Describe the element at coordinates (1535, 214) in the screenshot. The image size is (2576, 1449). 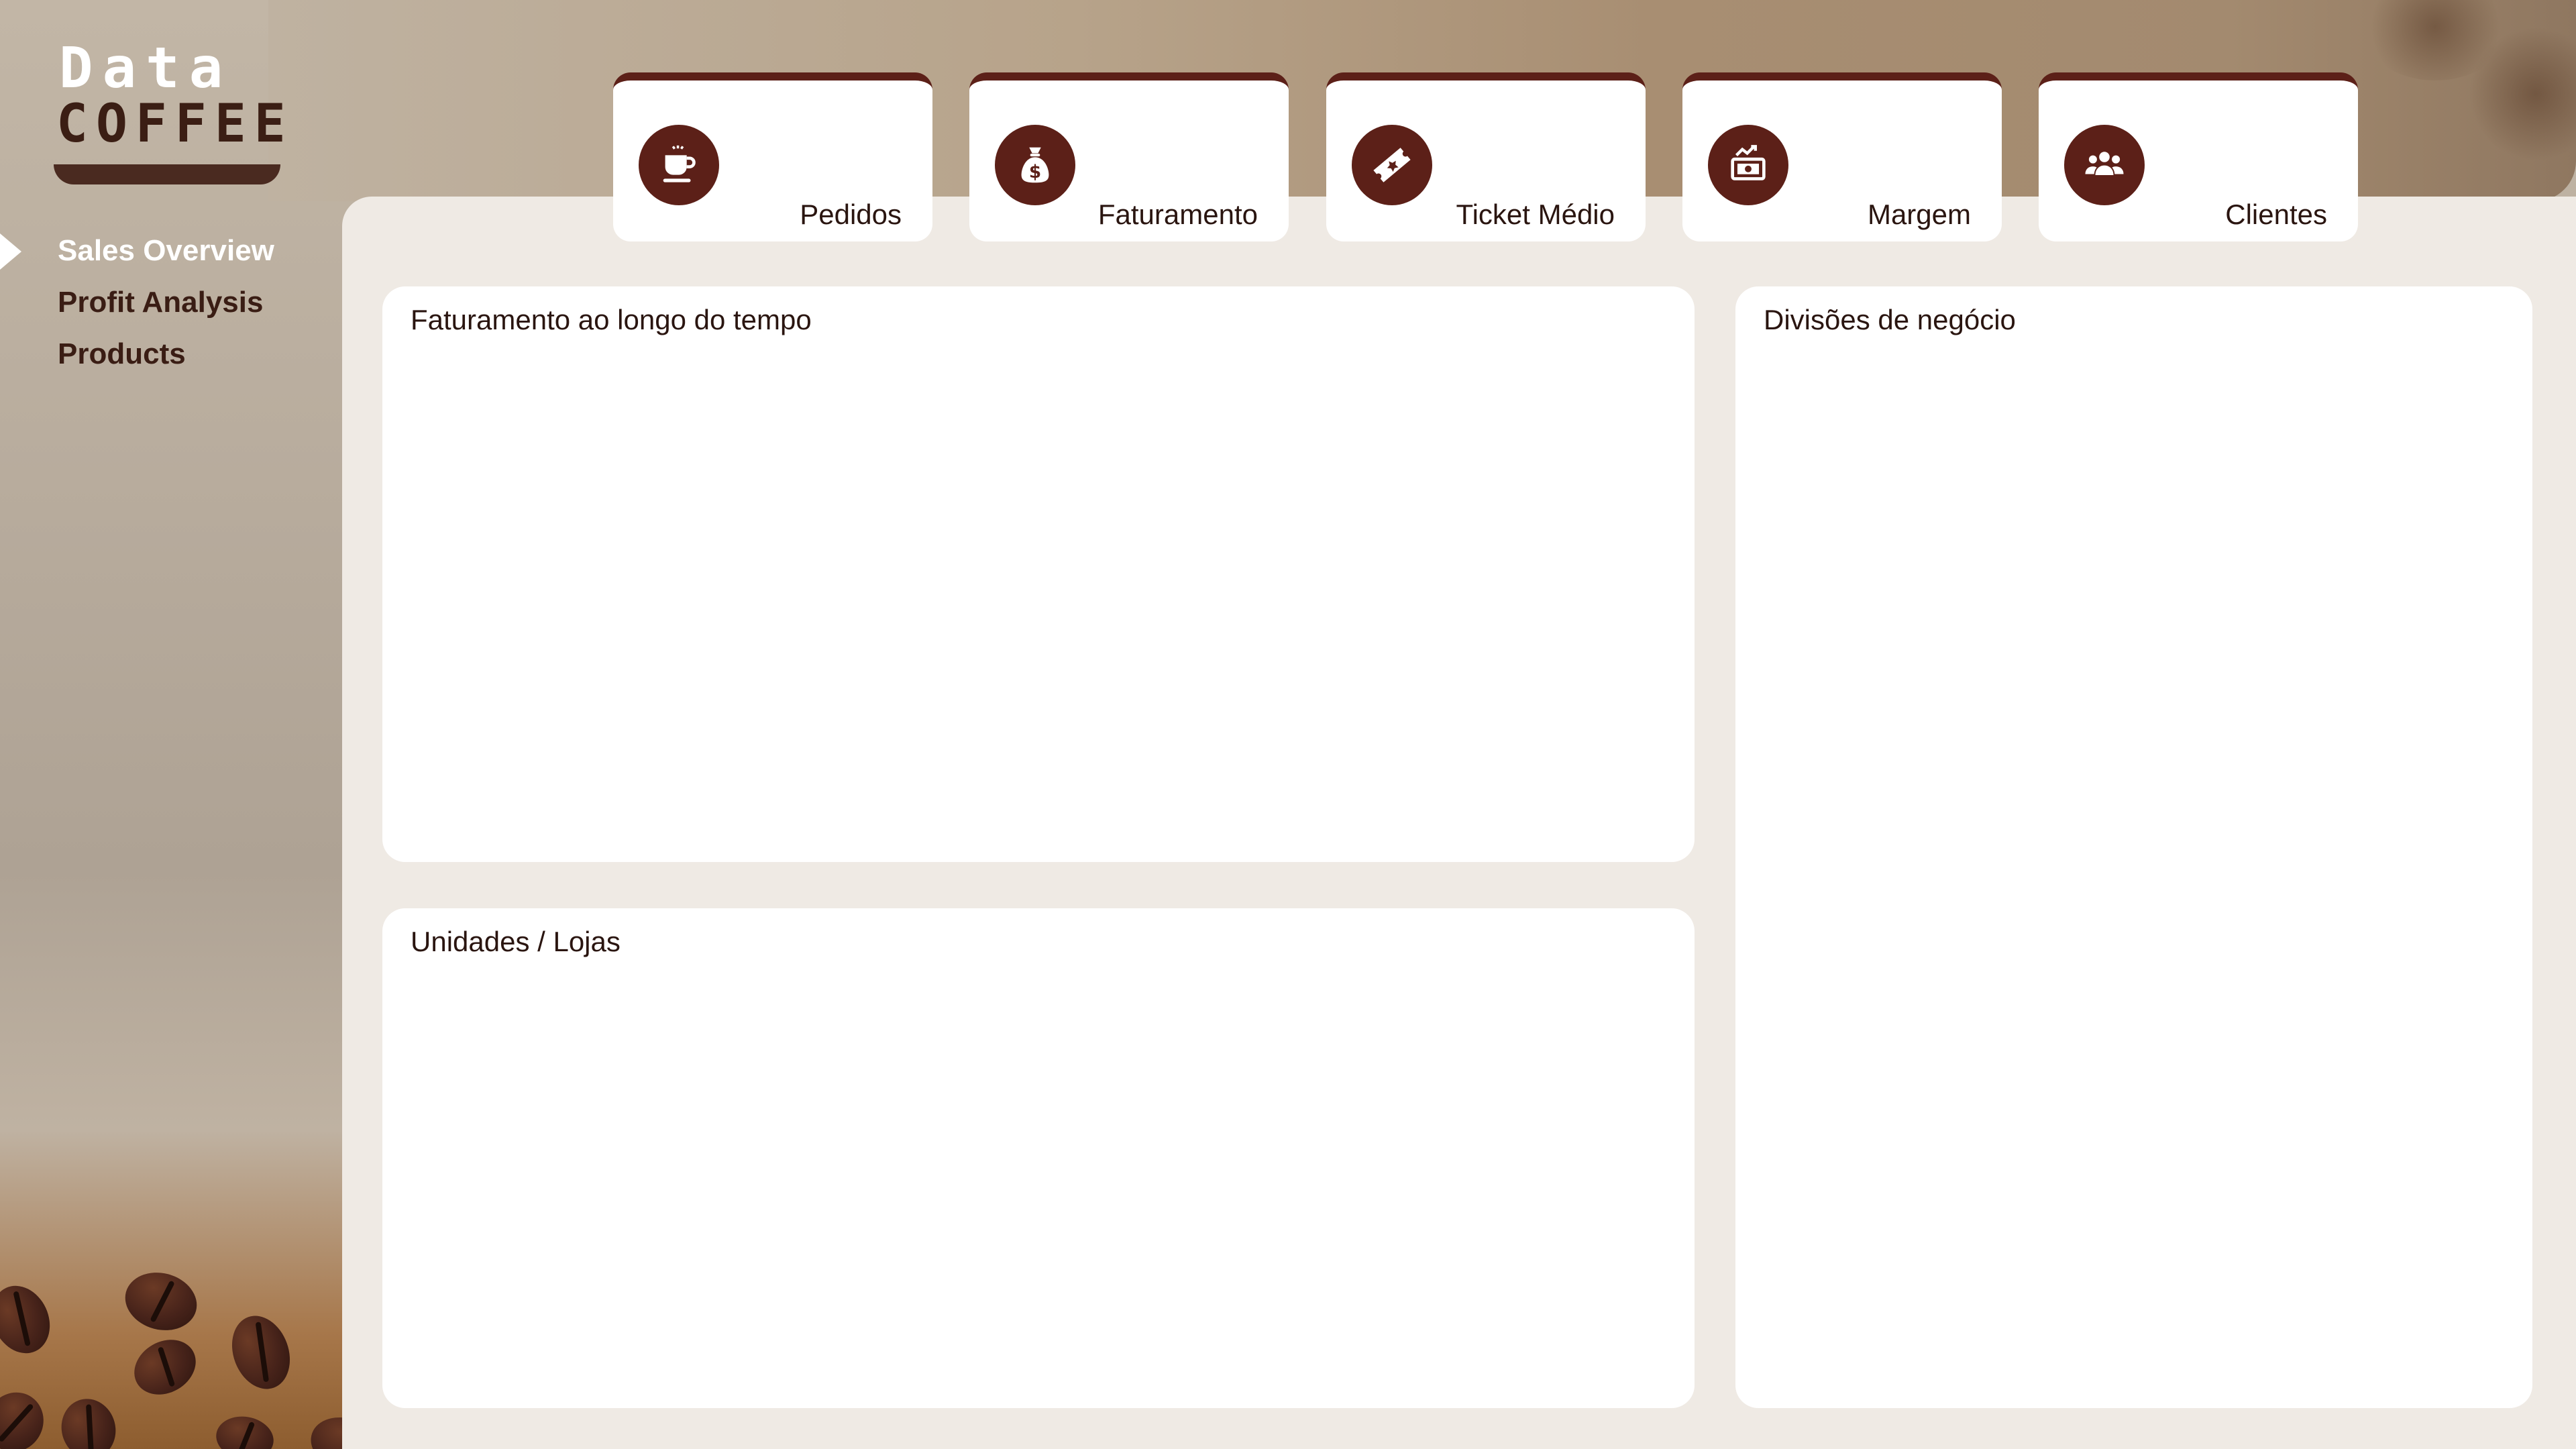
I see `kpi-label: Ticket Médio` at that location.